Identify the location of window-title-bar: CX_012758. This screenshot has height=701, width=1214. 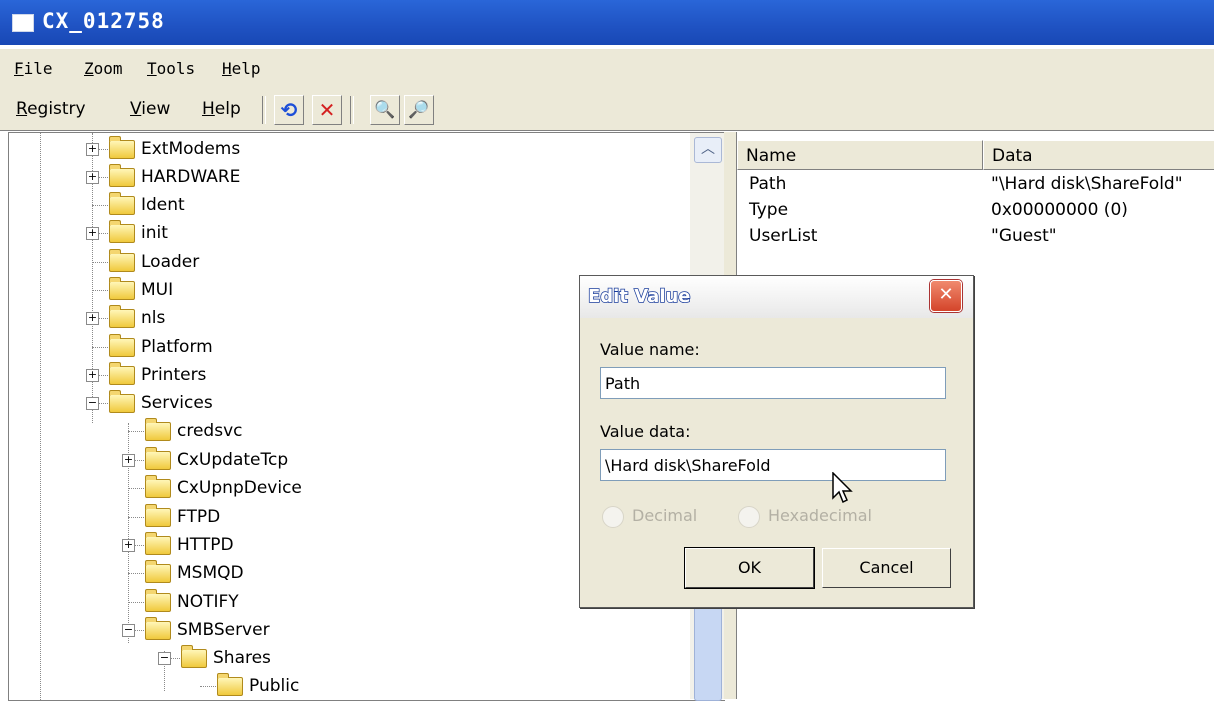
(607, 22).